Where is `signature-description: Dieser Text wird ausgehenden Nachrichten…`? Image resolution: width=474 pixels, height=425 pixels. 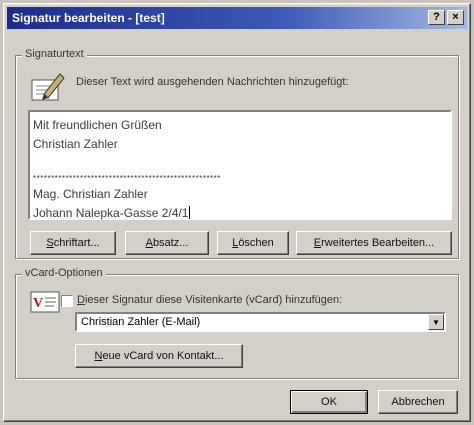
signature-description: Dieser Text wird ausgehenden Nachrichten… is located at coordinates (212, 82).